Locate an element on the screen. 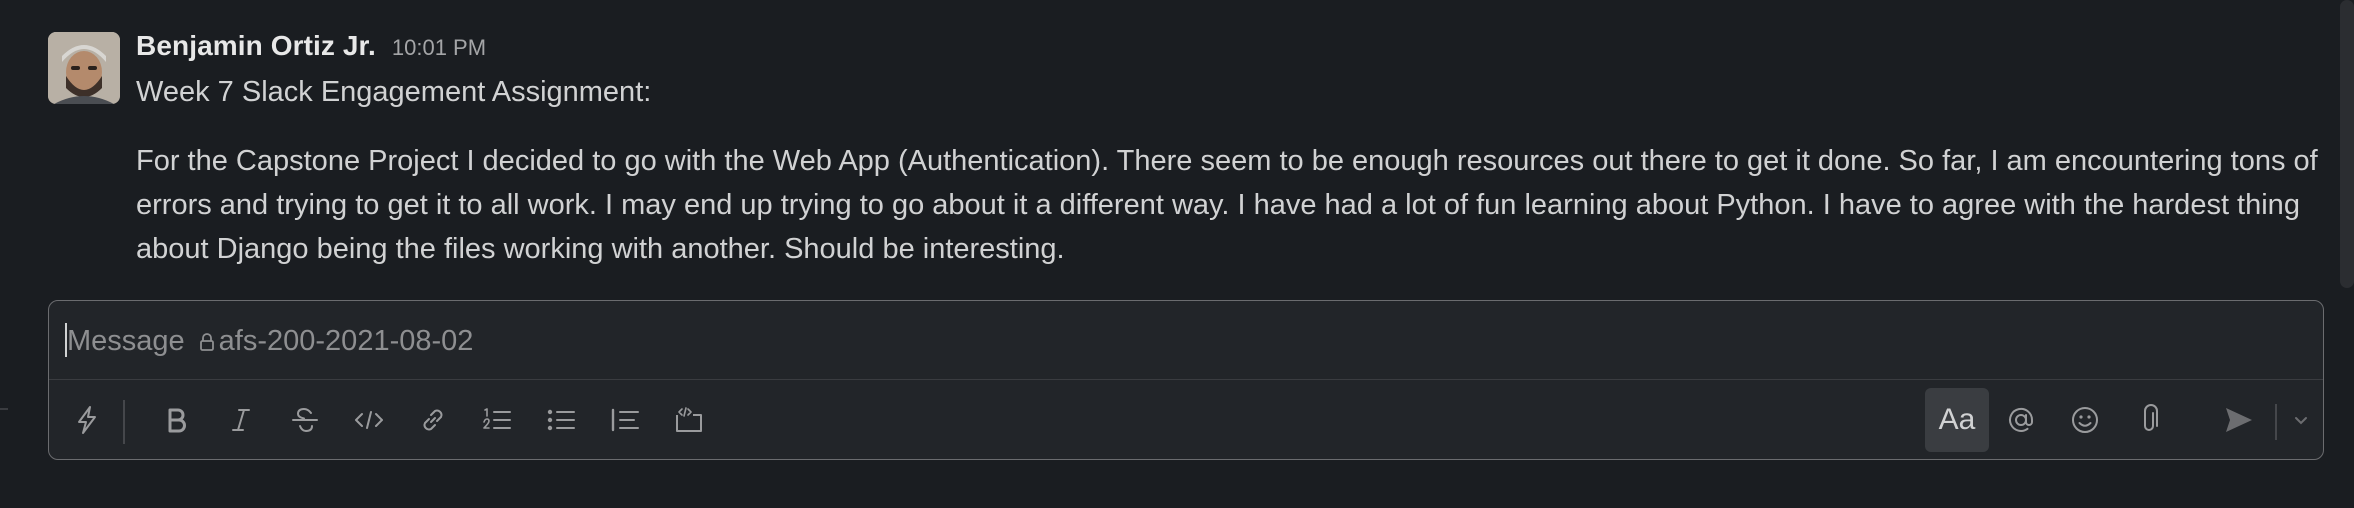 The width and height of the screenshot is (2354, 508). message-placeholder: Message afs-200-2021-08-02 is located at coordinates (270, 341).